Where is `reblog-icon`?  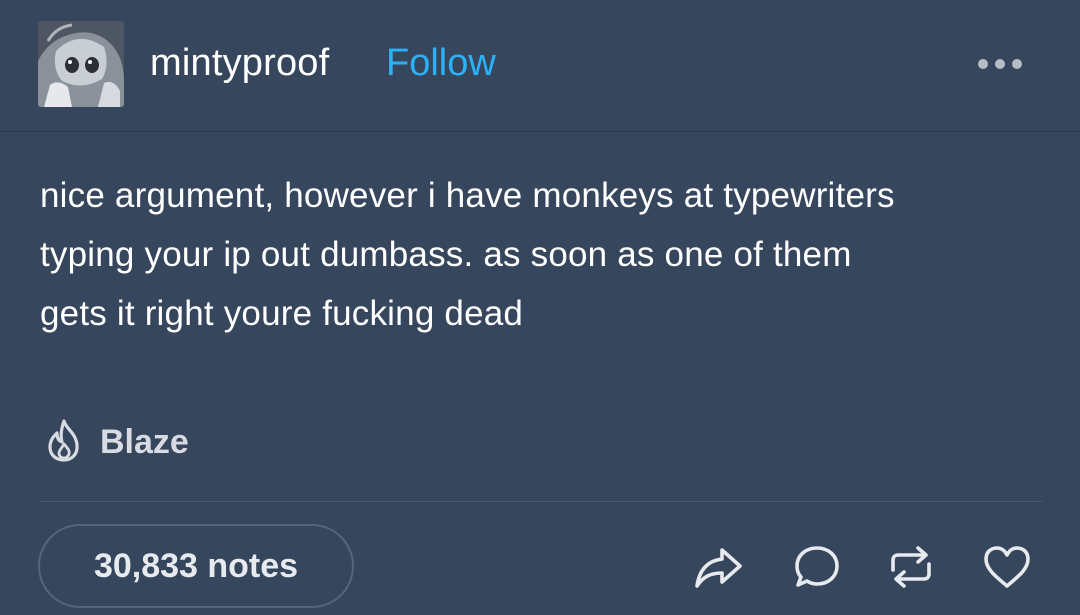
reblog-icon is located at coordinates (911, 567).